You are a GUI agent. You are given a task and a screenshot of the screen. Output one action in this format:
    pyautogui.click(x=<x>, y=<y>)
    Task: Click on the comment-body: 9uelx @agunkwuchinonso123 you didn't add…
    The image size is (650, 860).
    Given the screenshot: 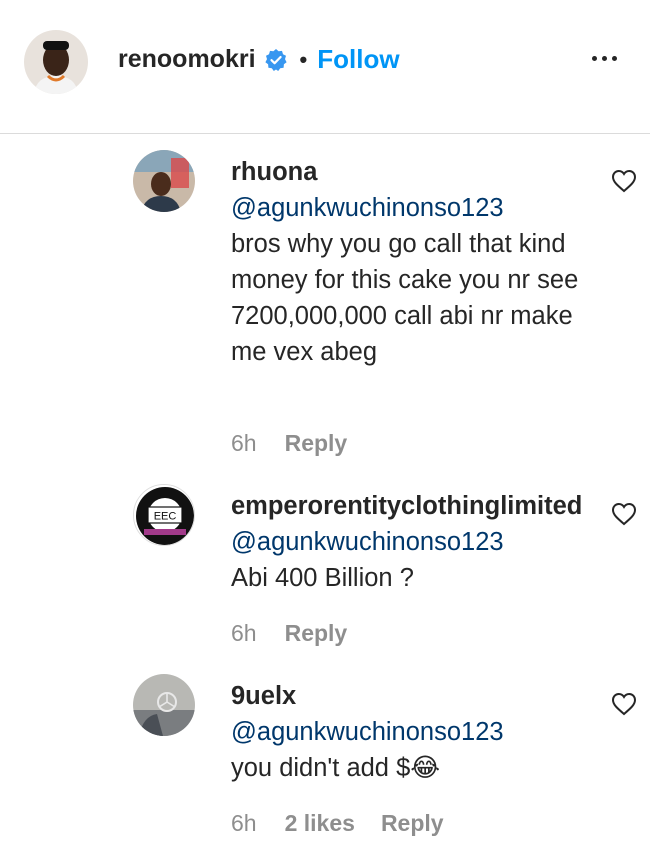 What is the action you would take?
    pyautogui.click(x=411, y=732)
    